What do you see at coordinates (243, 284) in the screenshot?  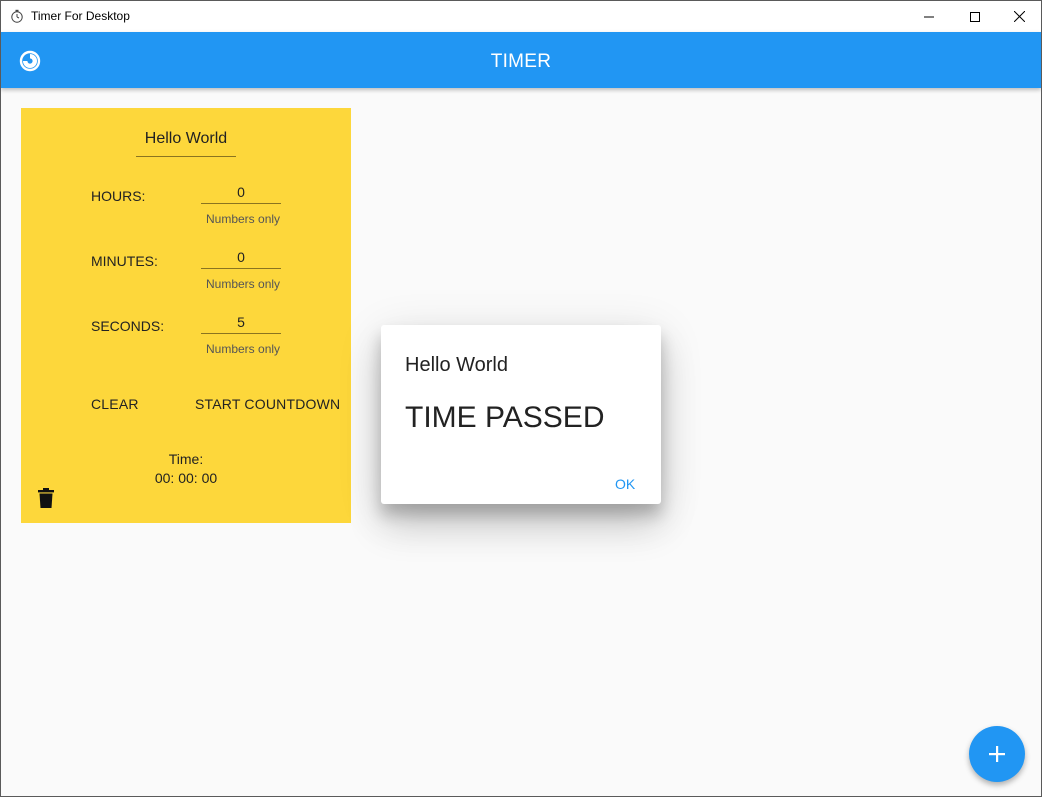 I see `minutes-helper-text: Numbers only` at bounding box center [243, 284].